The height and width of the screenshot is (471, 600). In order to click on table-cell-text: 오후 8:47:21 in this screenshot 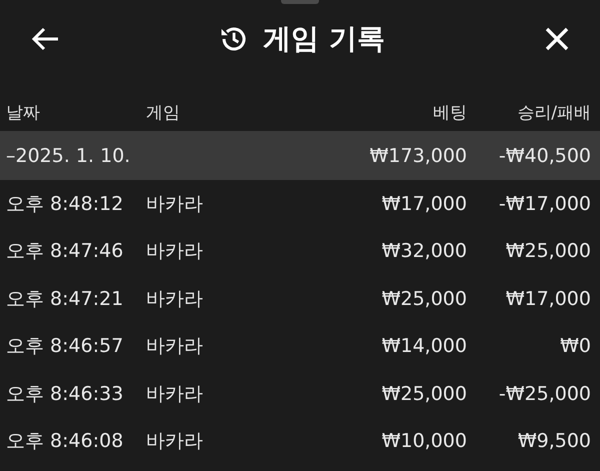, I will do `click(65, 299)`.